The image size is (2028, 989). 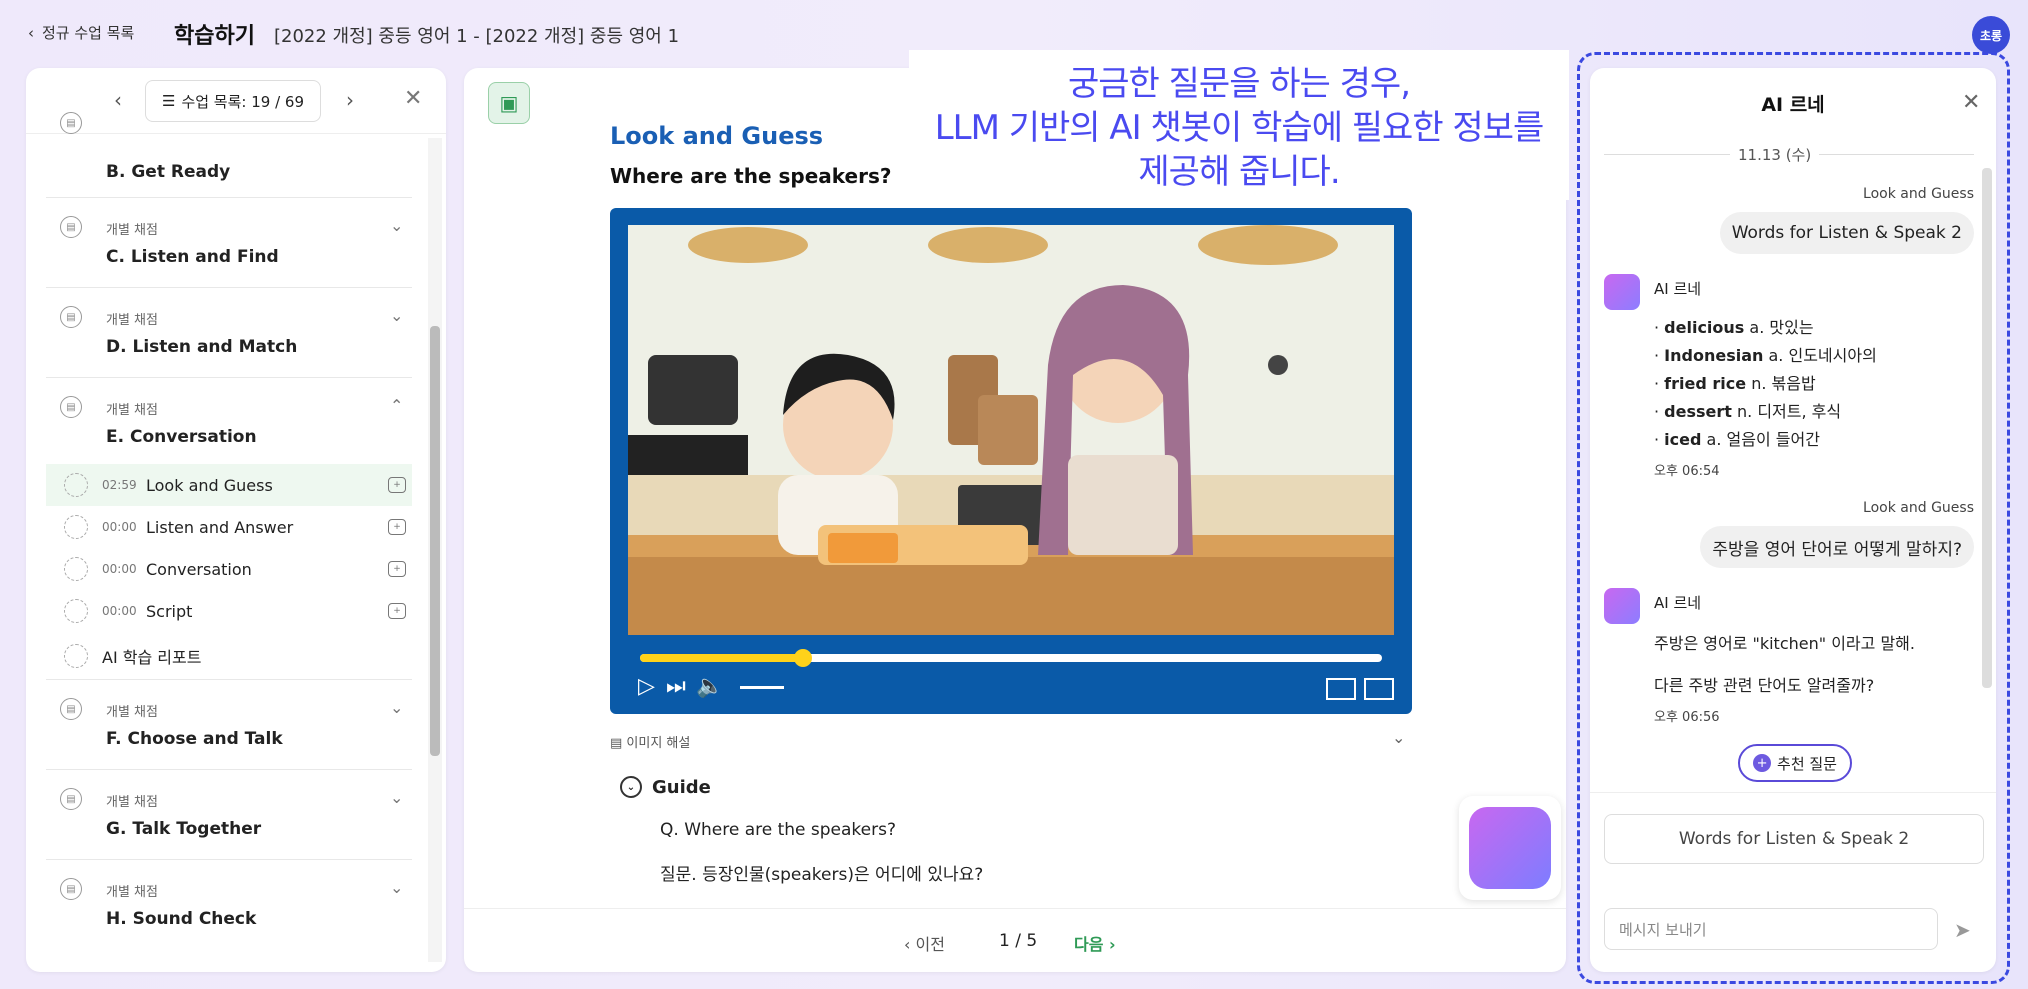 What do you see at coordinates (477, 36) in the screenshot?
I see `course-subtitle: [2022 개정] 중등 영어 1 - [2022 개정] 중등 영어 1` at bounding box center [477, 36].